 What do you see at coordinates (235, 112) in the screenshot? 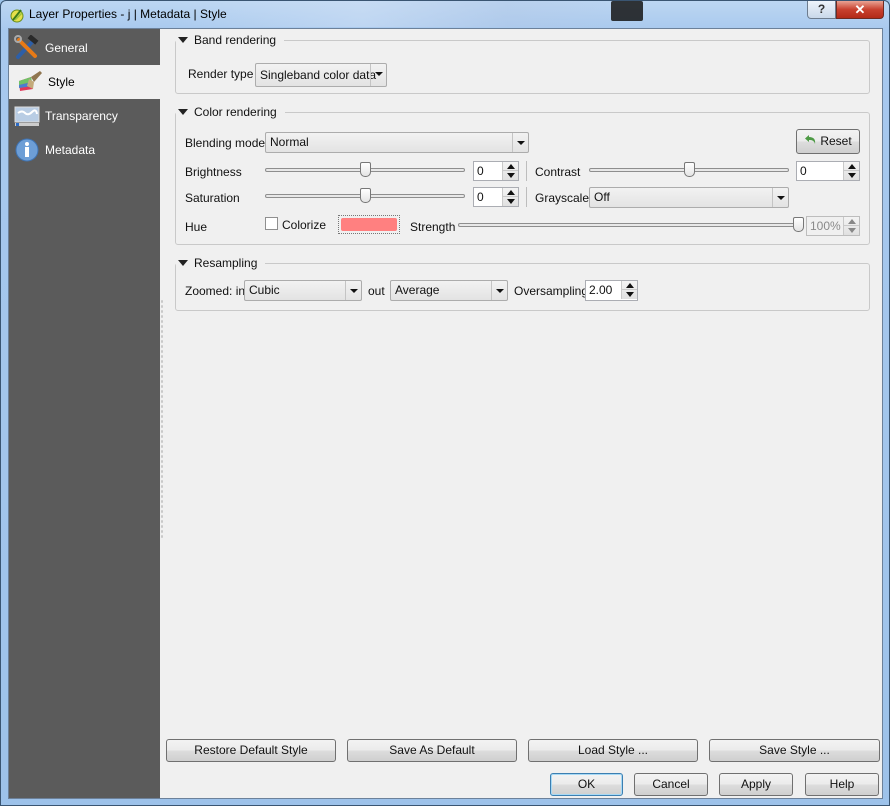
I see `group-title: Color rendering` at bounding box center [235, 112].